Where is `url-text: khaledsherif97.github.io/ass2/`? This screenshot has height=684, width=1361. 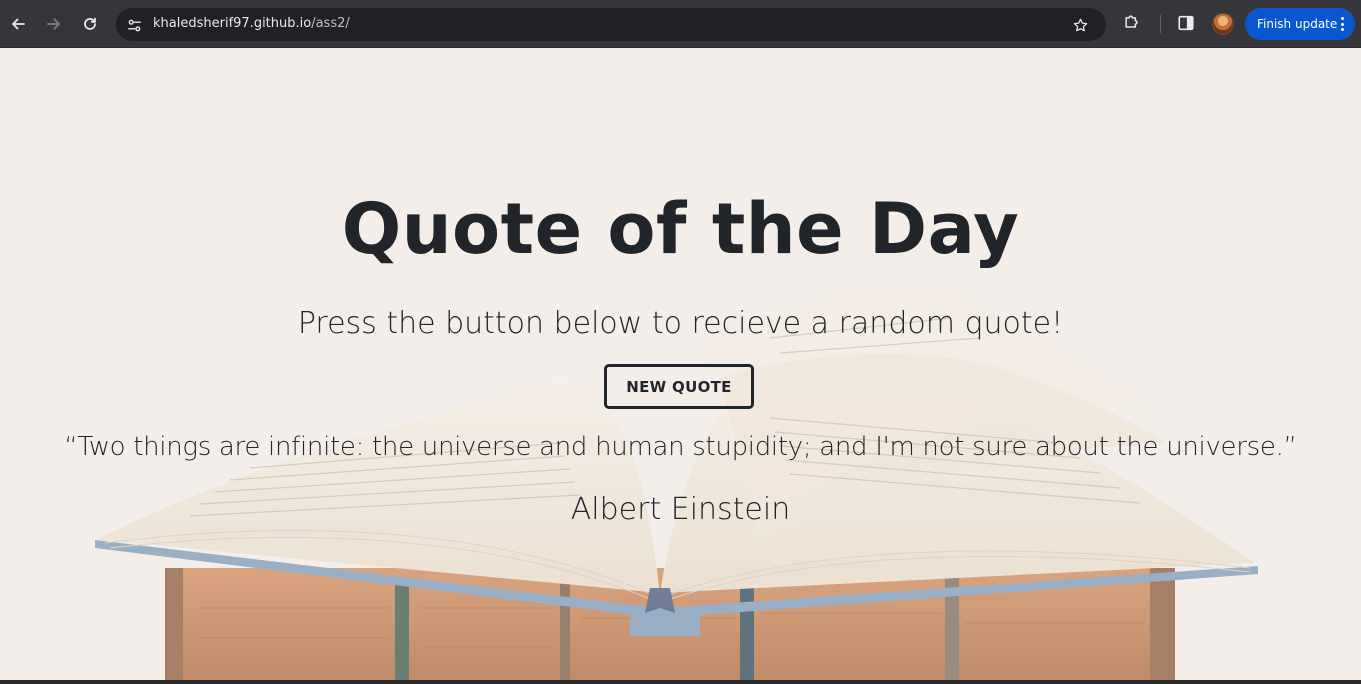 url-text: khaledsherif97.github.io/ass2/ is located at coordinates (251, 23).